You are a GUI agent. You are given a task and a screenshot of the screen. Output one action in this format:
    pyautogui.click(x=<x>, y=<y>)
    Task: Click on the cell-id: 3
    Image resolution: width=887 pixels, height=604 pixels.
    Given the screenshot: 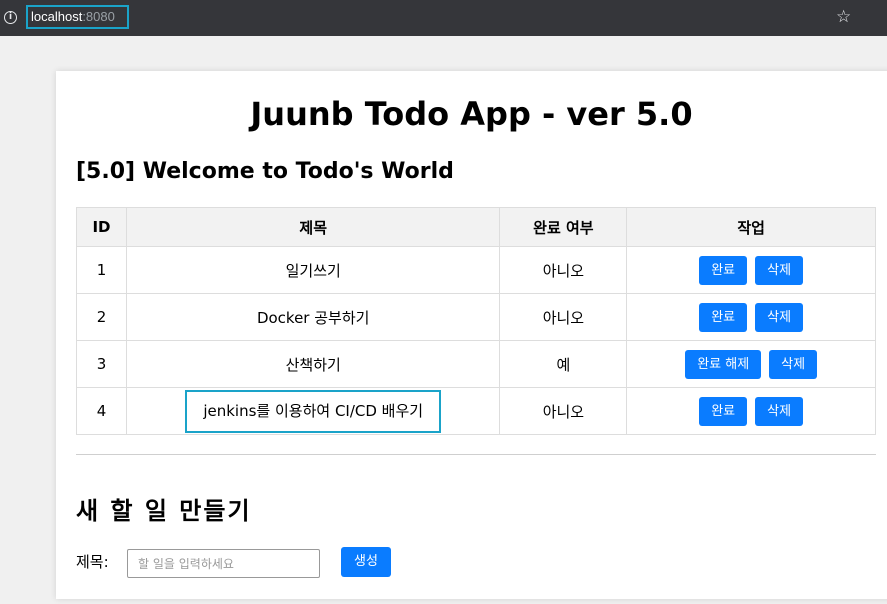 What is the action you would take?
    pyautogui.click(x=101, y=364)
    